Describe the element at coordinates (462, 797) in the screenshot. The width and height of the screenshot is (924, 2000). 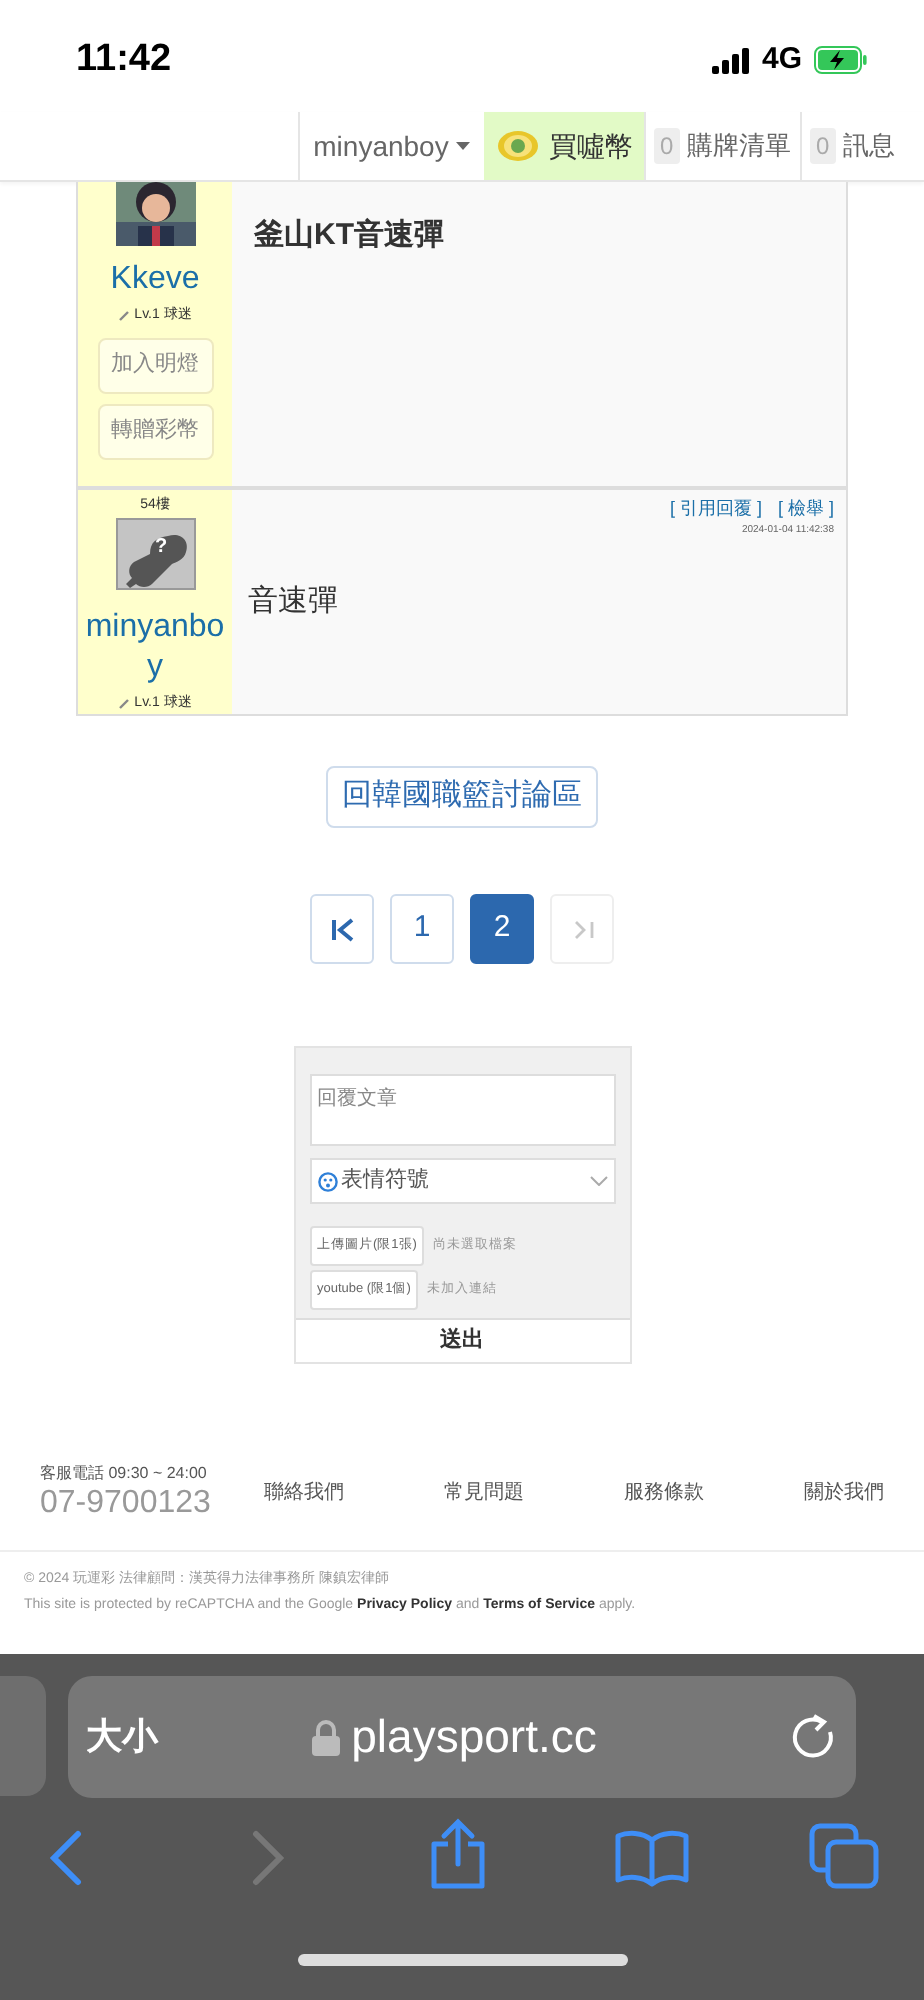
I see `back-to-forum-button: 回韓國職籃討論區` at that location.